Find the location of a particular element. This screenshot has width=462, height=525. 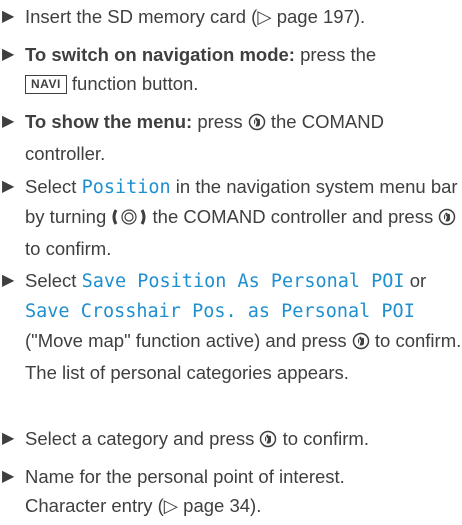

step-text: Name for the personal point of interest. is located at coordinates (185, 476).